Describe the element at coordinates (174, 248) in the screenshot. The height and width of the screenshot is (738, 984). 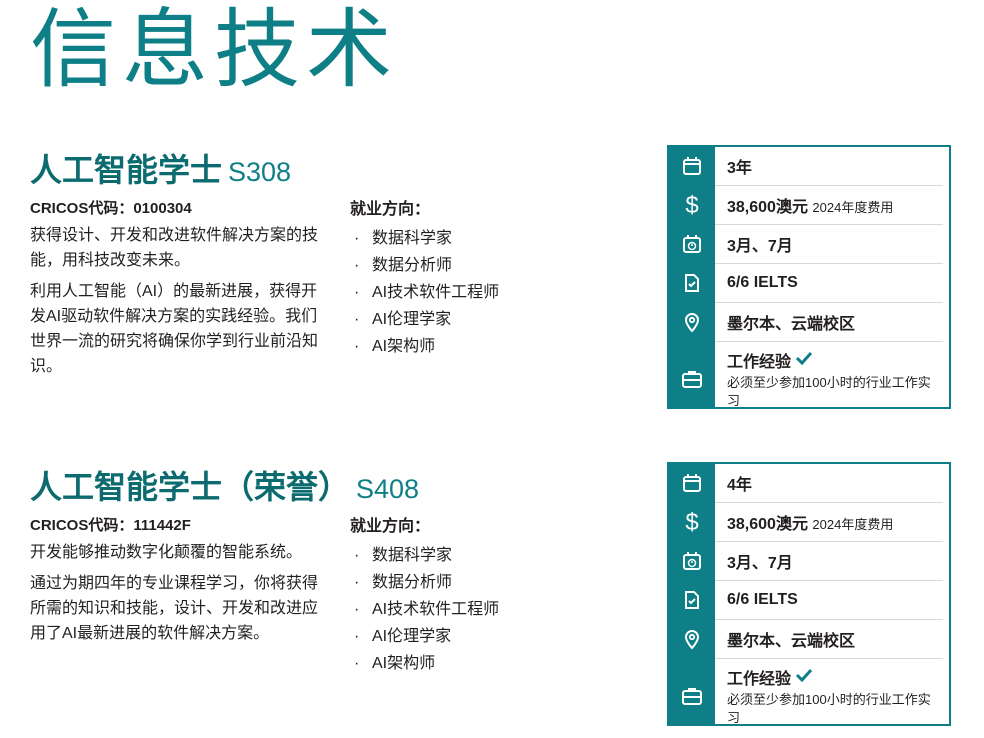
I see `description-paragraph: 获得设计、开发和改进软件解决方案的技能，用科技改变未来。` at that location.